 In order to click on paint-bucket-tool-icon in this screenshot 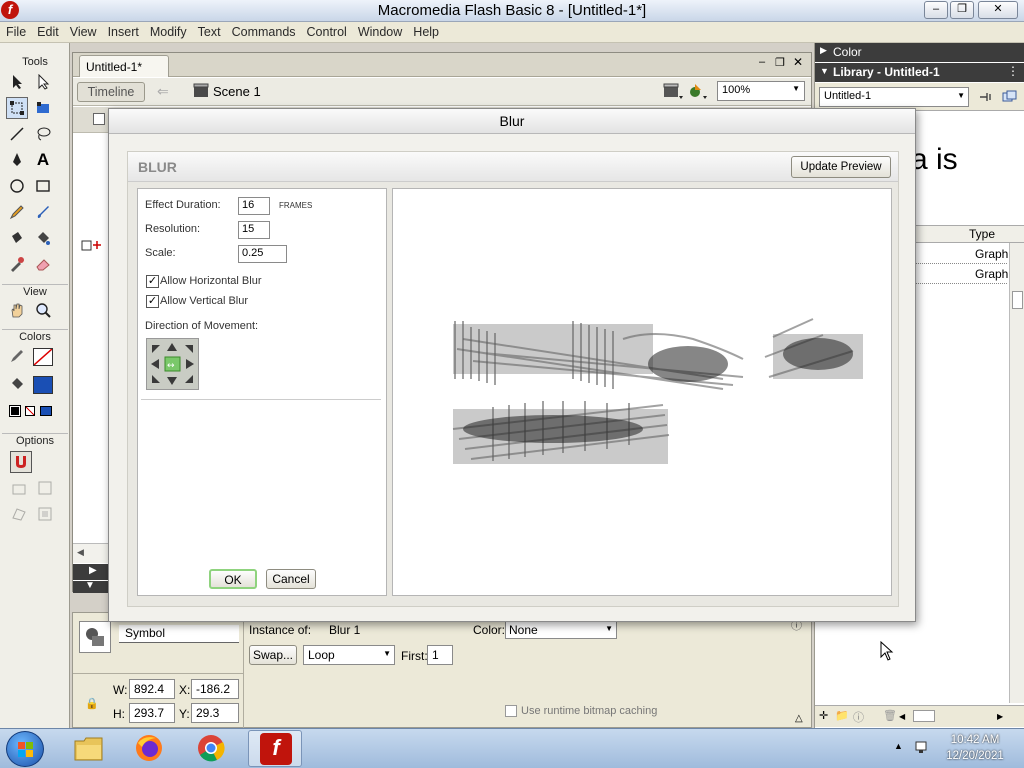, I will do `click(43, 238)`.